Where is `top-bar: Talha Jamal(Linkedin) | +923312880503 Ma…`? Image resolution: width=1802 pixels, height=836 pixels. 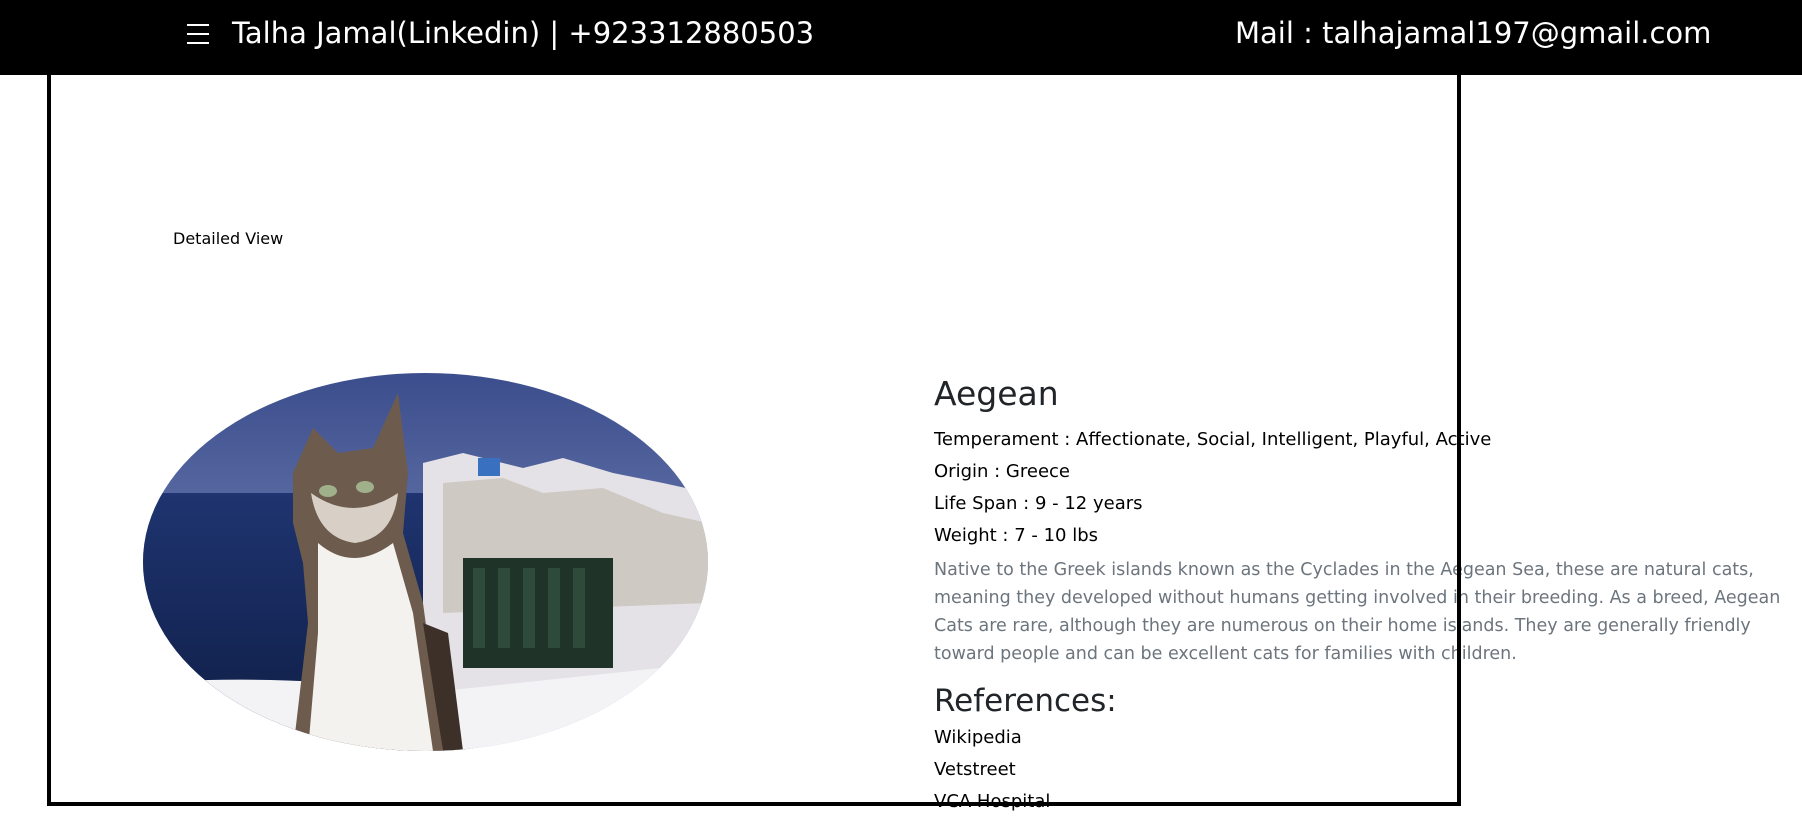 top-bar: Talha Jamal(Linkedin) | +923312880503 Ma… is located at coordinates (901, 37).